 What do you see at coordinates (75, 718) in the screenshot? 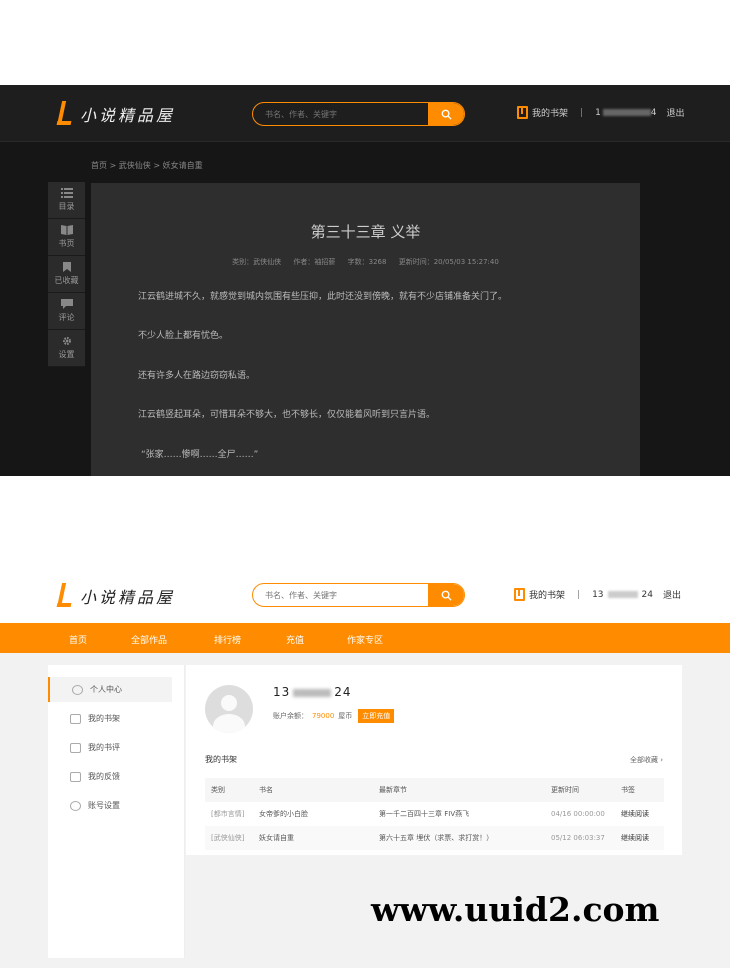
I see `shelf-icon` at bounding box center [75, 718].